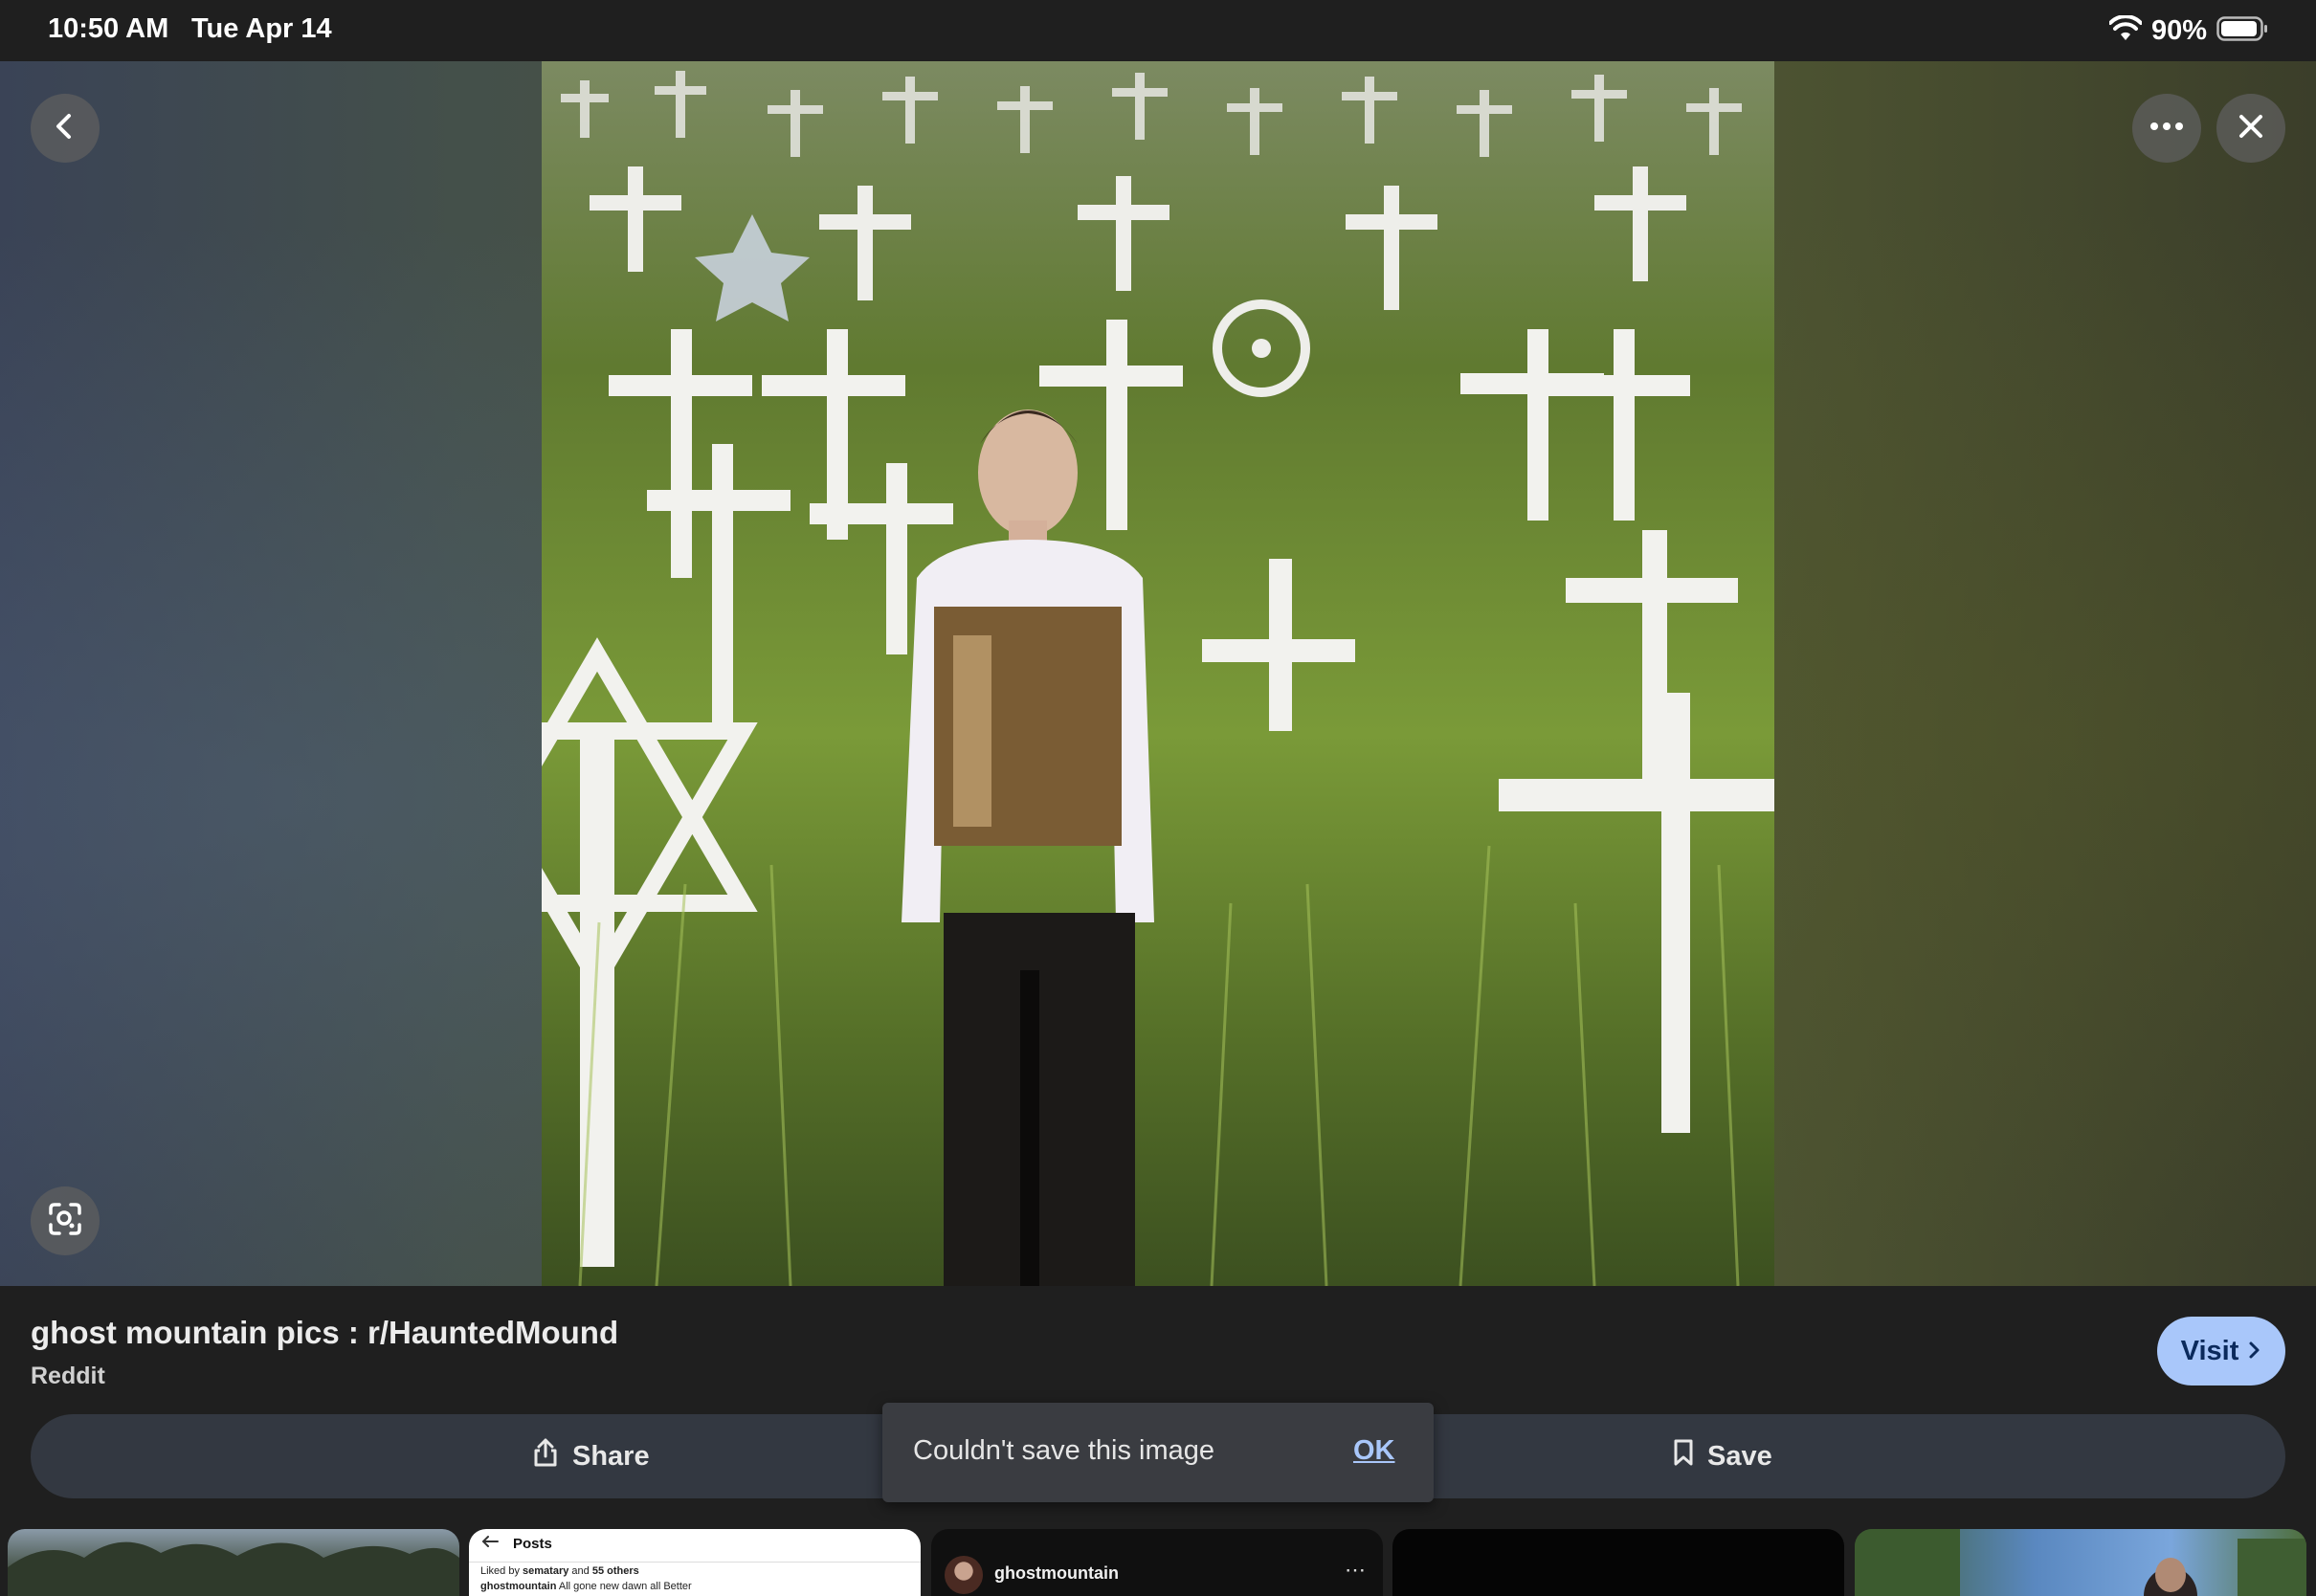  What do you see at coordinates (545, 1456) in the screenshot?
I see `share-icon` at bounding box center [545, 1456].